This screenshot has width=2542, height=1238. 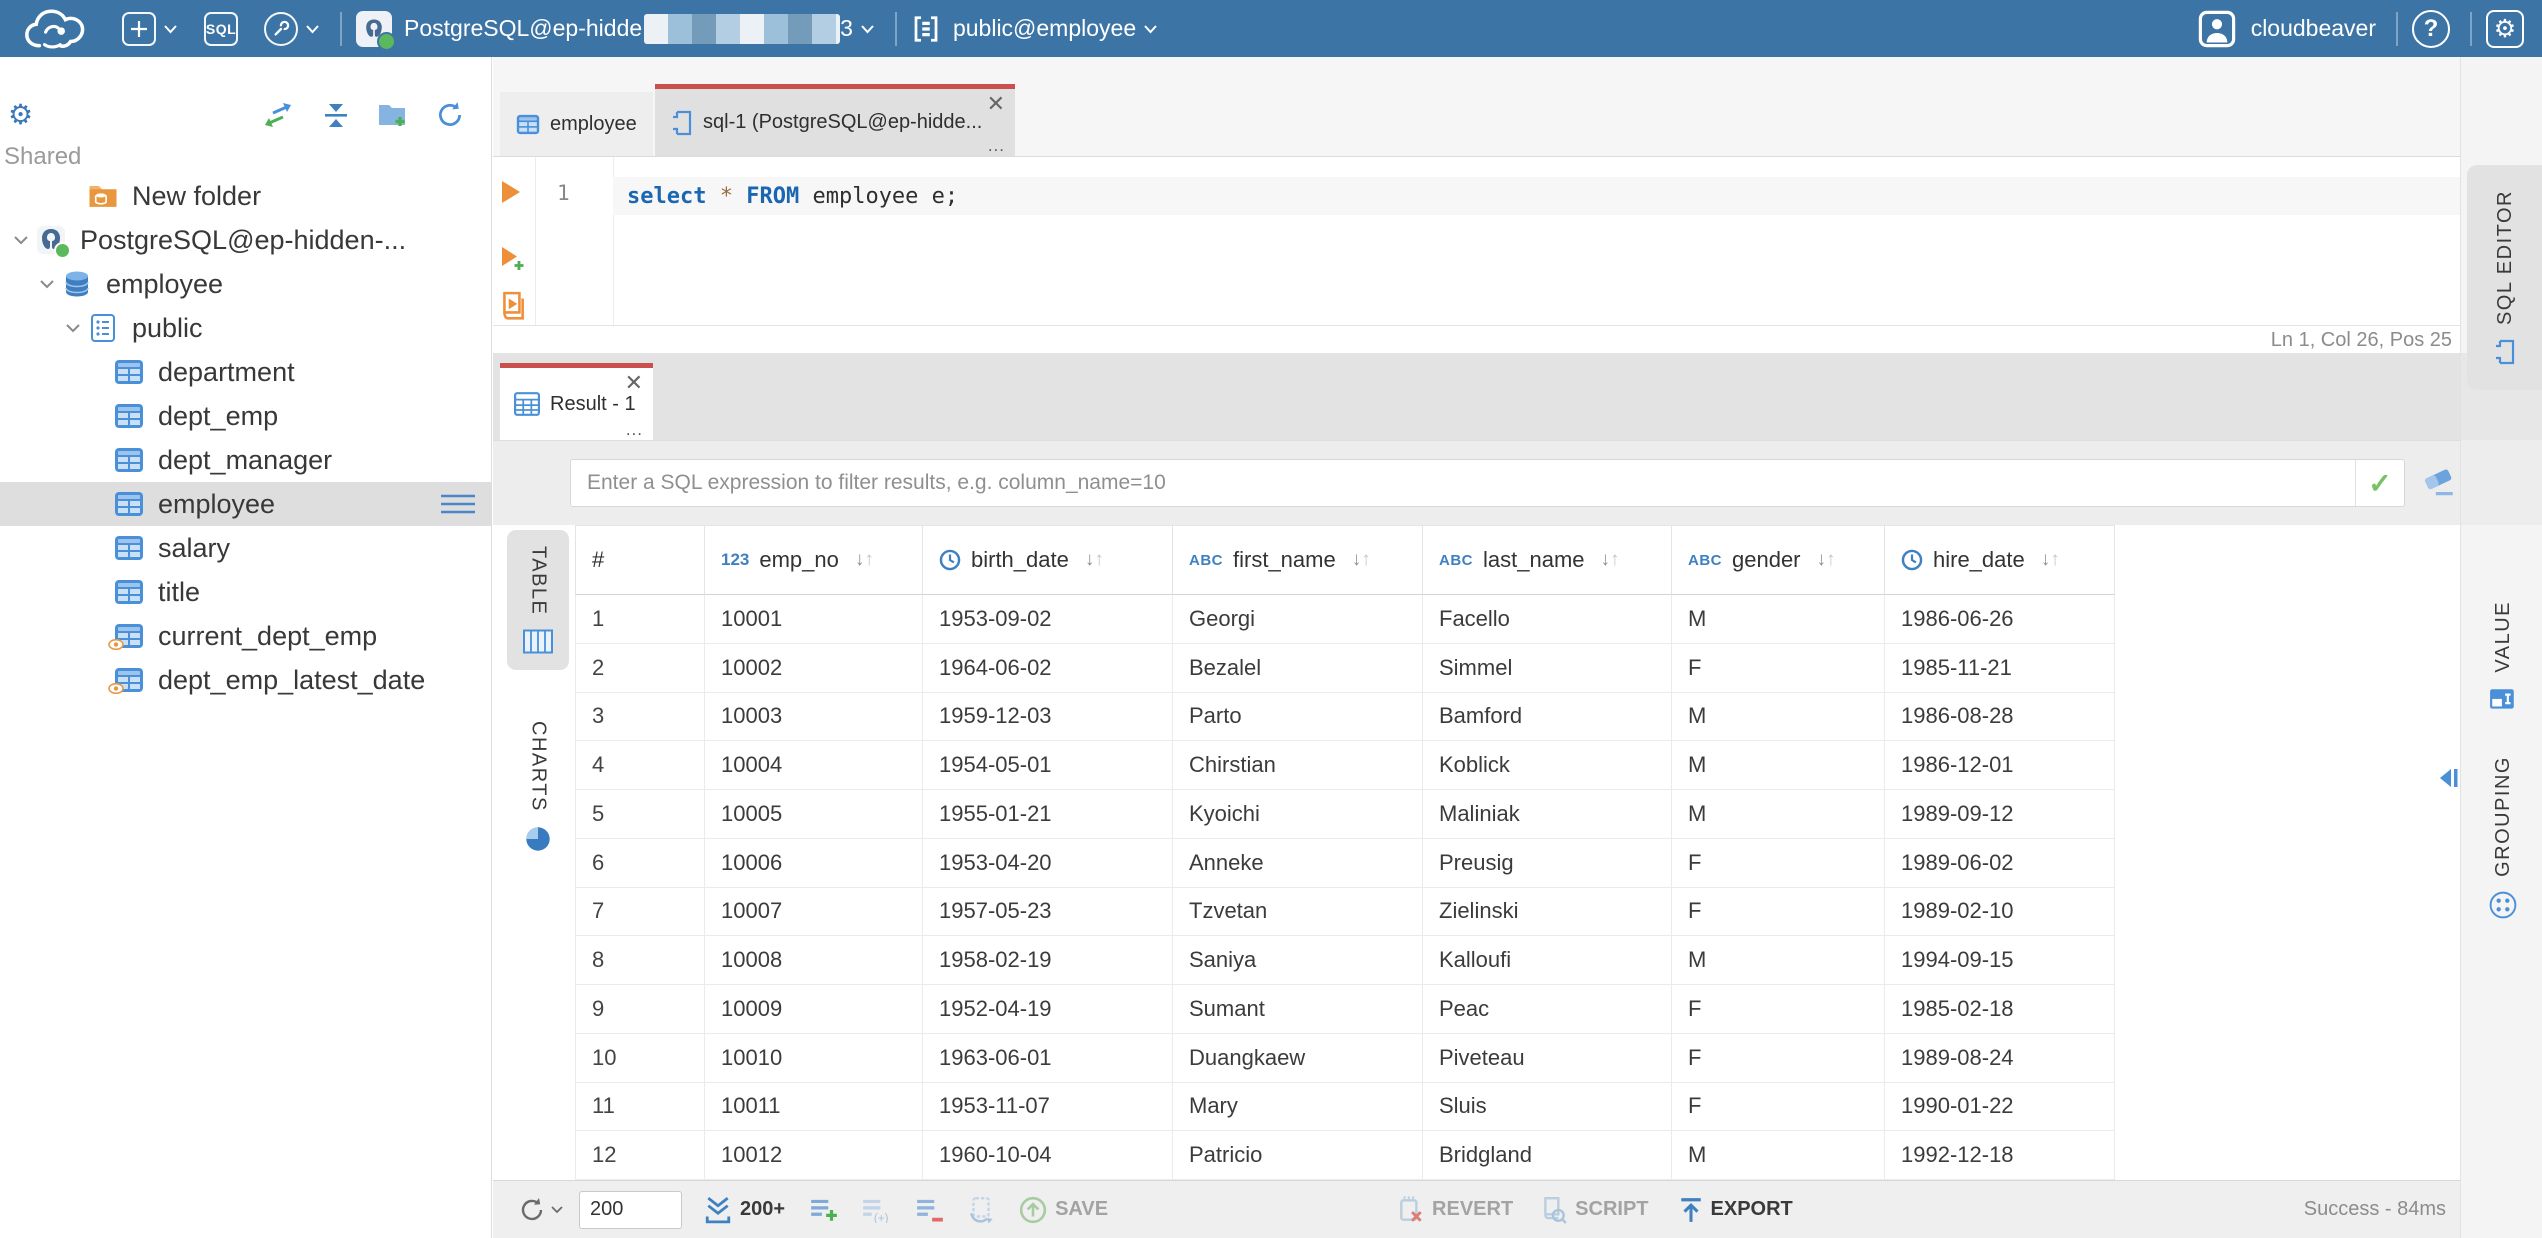 I want to click on row-limit-input, so click(x=630, y=1209).